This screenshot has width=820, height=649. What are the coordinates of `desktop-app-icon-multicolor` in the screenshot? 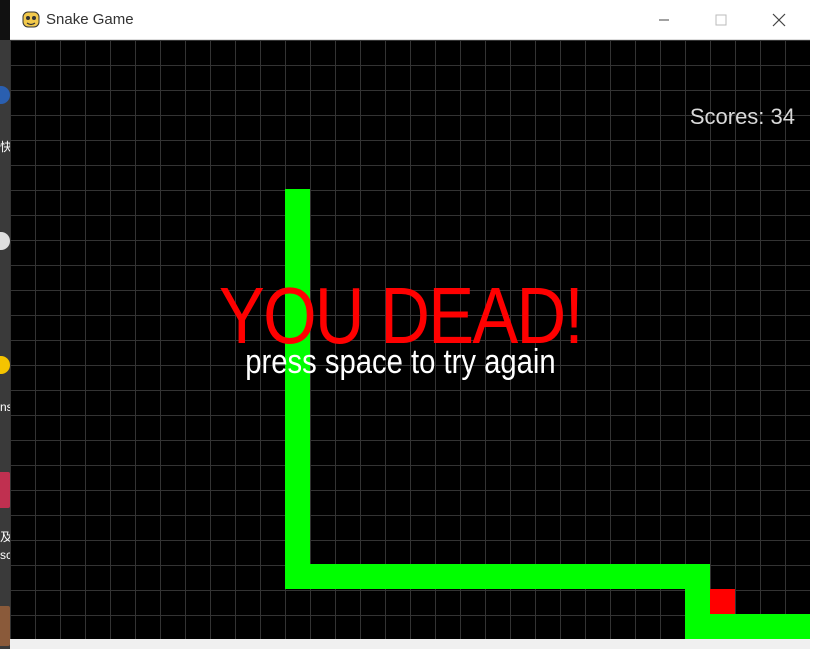 It's located at (5, 490).